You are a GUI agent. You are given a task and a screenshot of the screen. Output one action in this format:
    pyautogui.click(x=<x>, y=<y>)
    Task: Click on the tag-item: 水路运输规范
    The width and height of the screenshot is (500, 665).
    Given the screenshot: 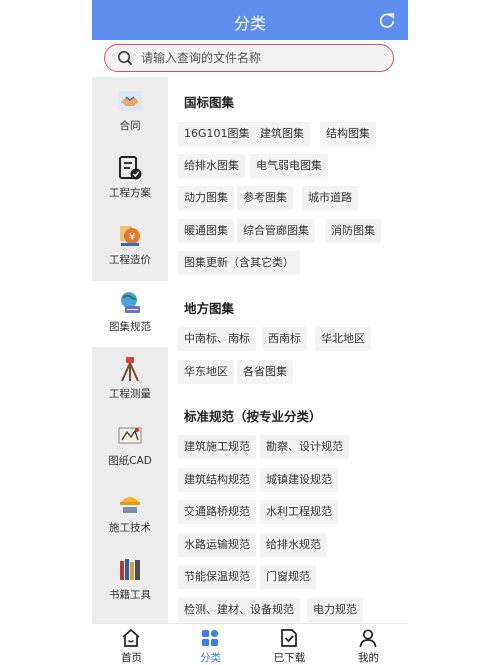 What is the action you would take?
    pyautogui.click(x=217, y=545)
    